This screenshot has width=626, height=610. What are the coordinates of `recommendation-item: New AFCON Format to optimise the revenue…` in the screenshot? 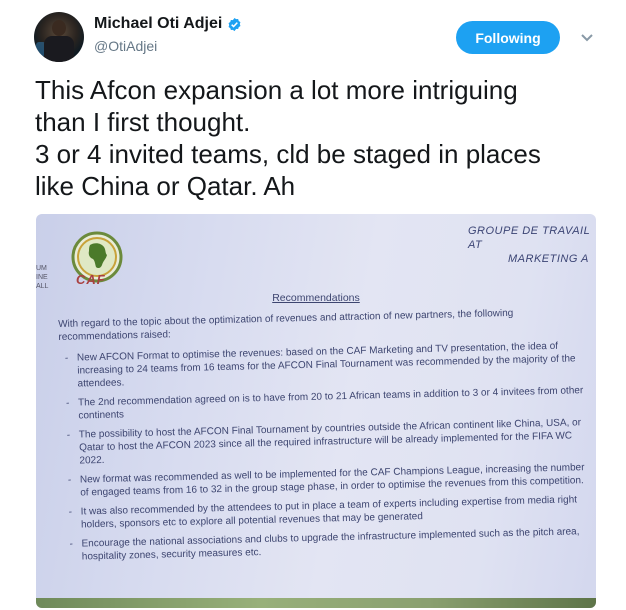 It's located at (330, 364).